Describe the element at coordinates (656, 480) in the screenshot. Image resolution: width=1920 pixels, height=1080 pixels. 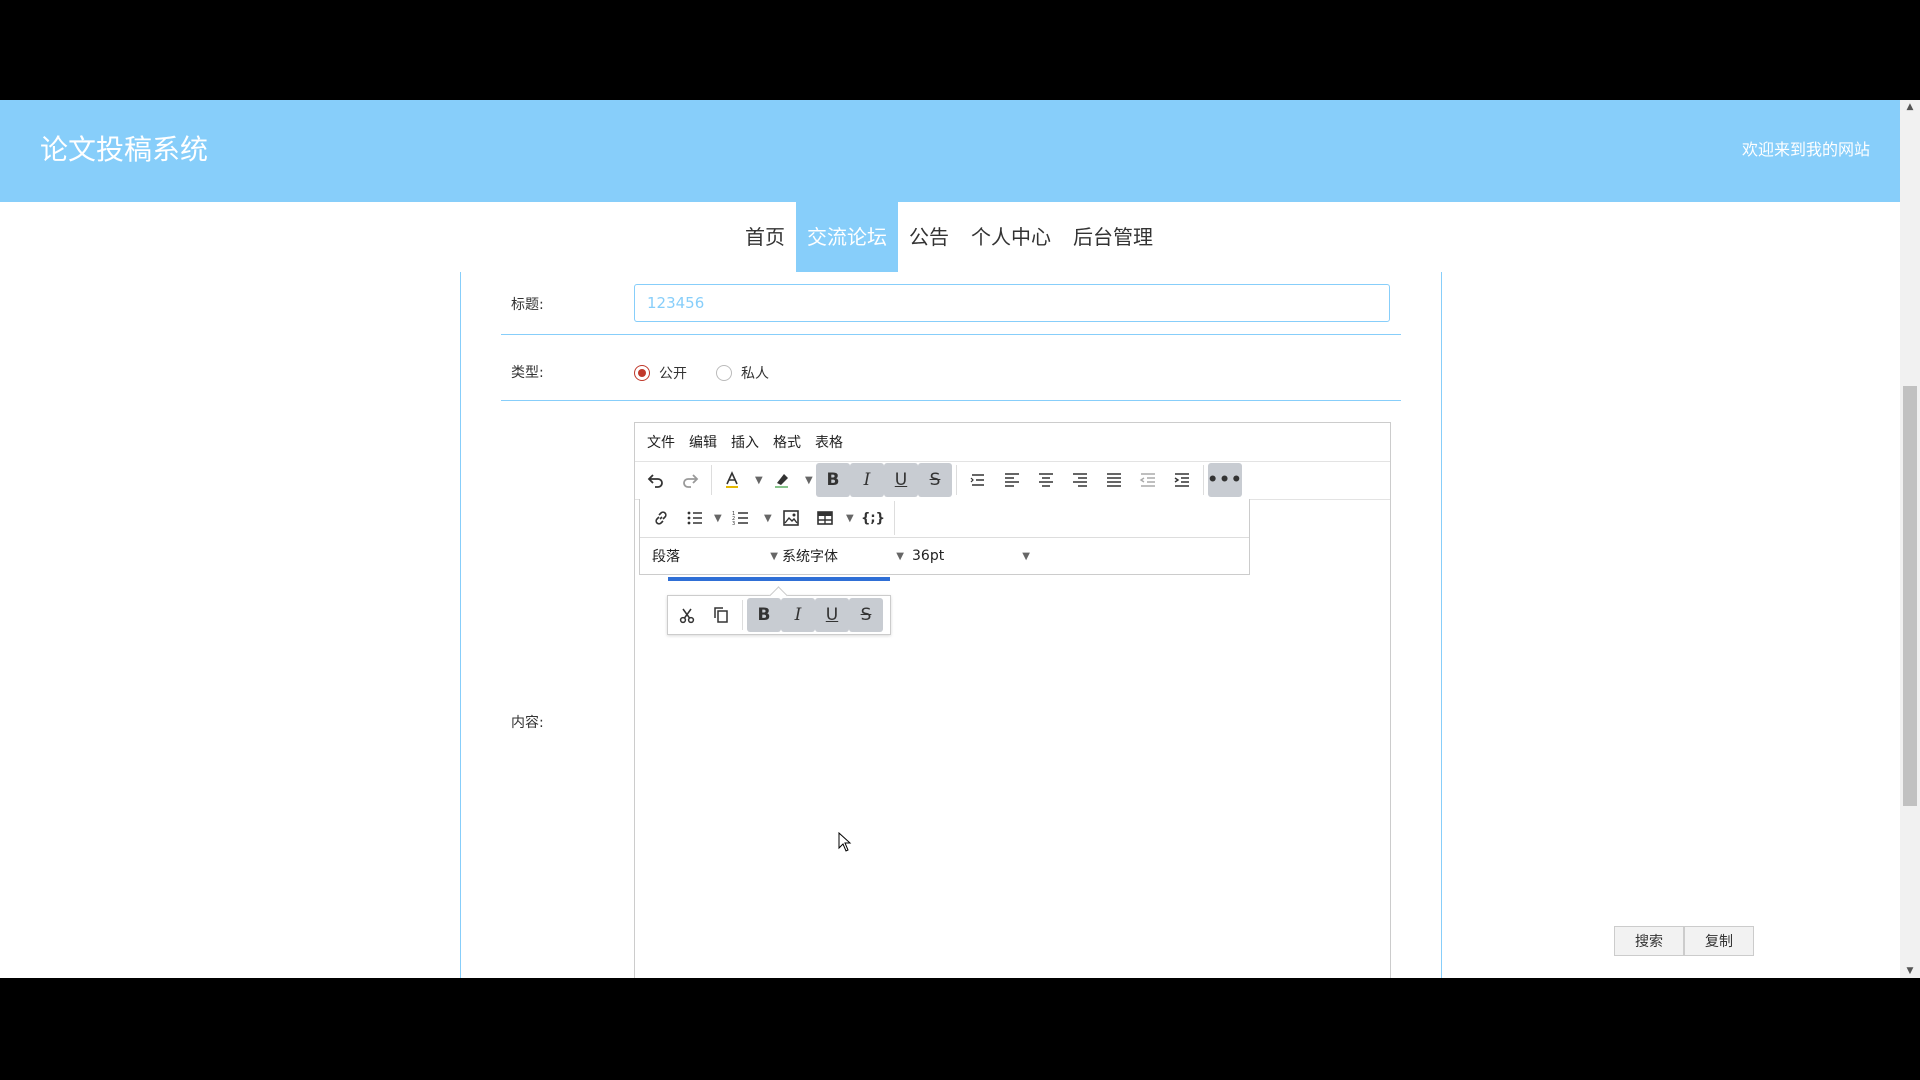
I see `undo-icon` at that location.